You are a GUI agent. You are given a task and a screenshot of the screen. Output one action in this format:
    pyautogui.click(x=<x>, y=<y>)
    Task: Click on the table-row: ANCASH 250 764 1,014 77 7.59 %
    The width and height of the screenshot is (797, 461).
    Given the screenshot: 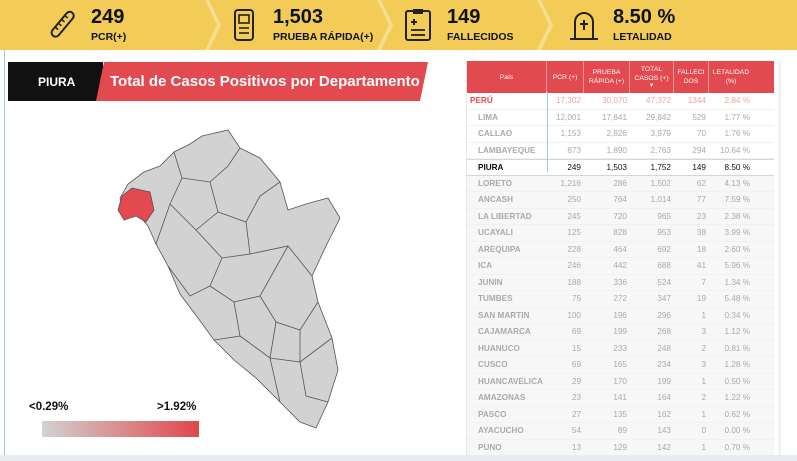 What is the action you would take?
    pyautogui.click(x=620, y=200)
    